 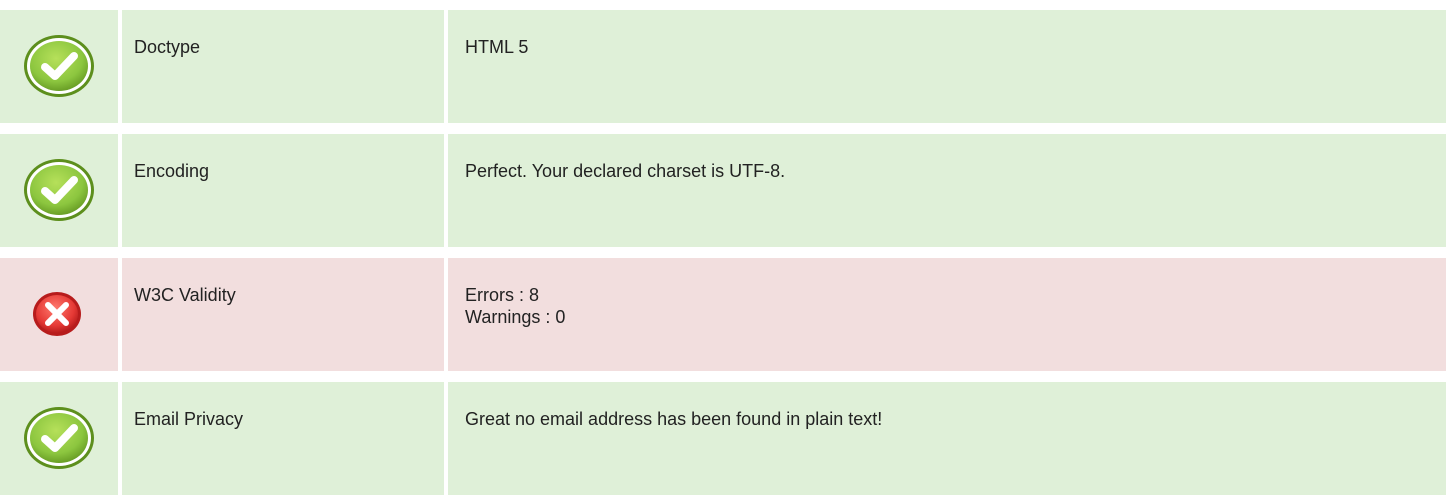 I want to click on check-value-errors: Errors : 8, so click(x=502, y=295).